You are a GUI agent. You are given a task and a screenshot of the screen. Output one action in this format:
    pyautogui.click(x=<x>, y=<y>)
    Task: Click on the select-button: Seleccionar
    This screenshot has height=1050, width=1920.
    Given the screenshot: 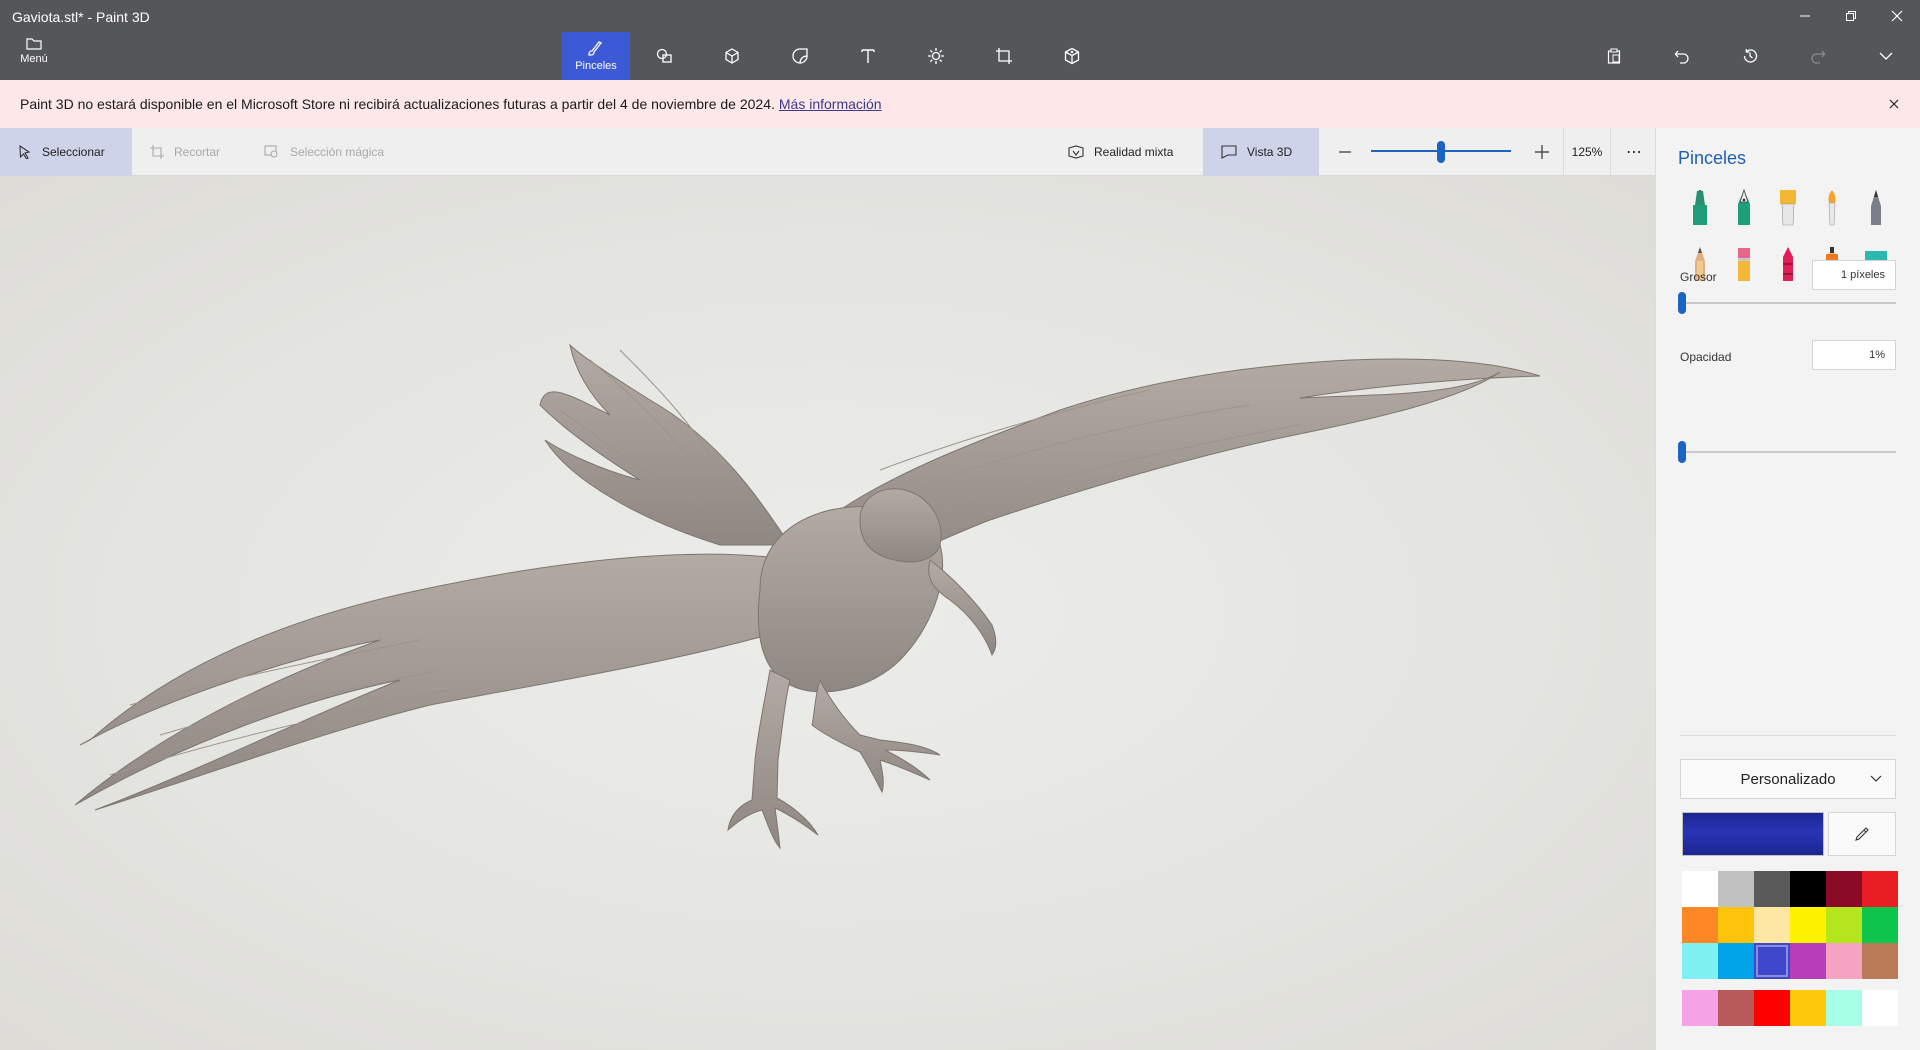 What is the action you would take?
    pyautogui.click(x=66, y=152)
    